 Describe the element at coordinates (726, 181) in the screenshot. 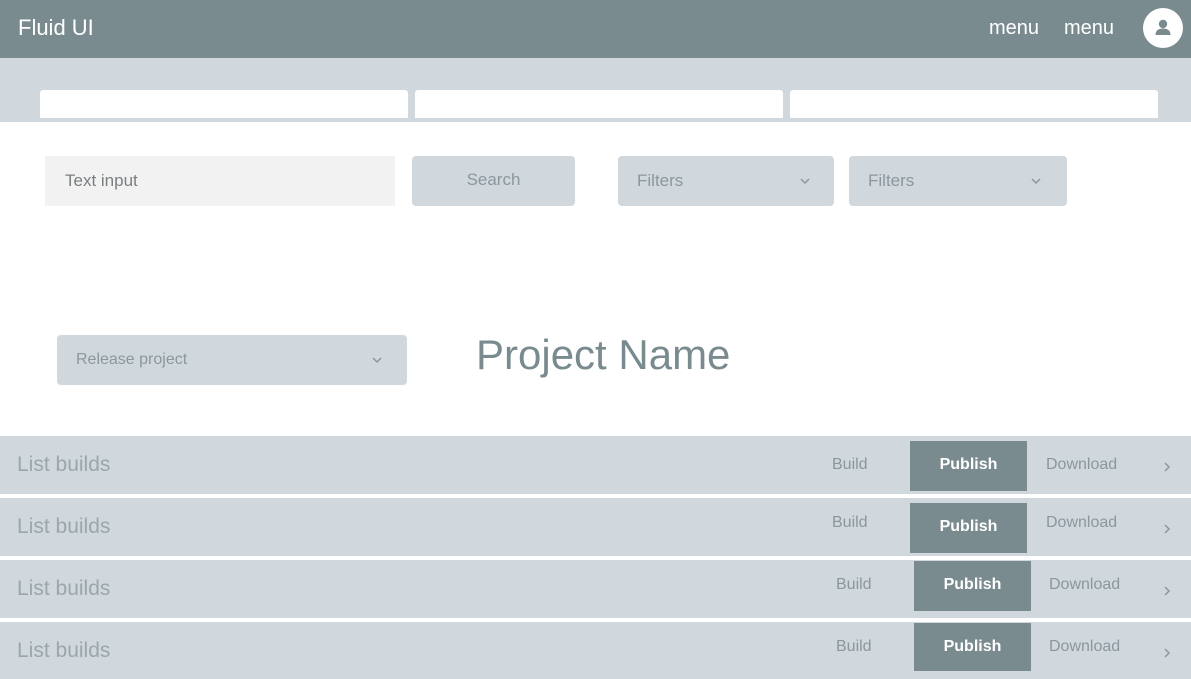

I see `filters-dropdown-1: Filters` at that location.